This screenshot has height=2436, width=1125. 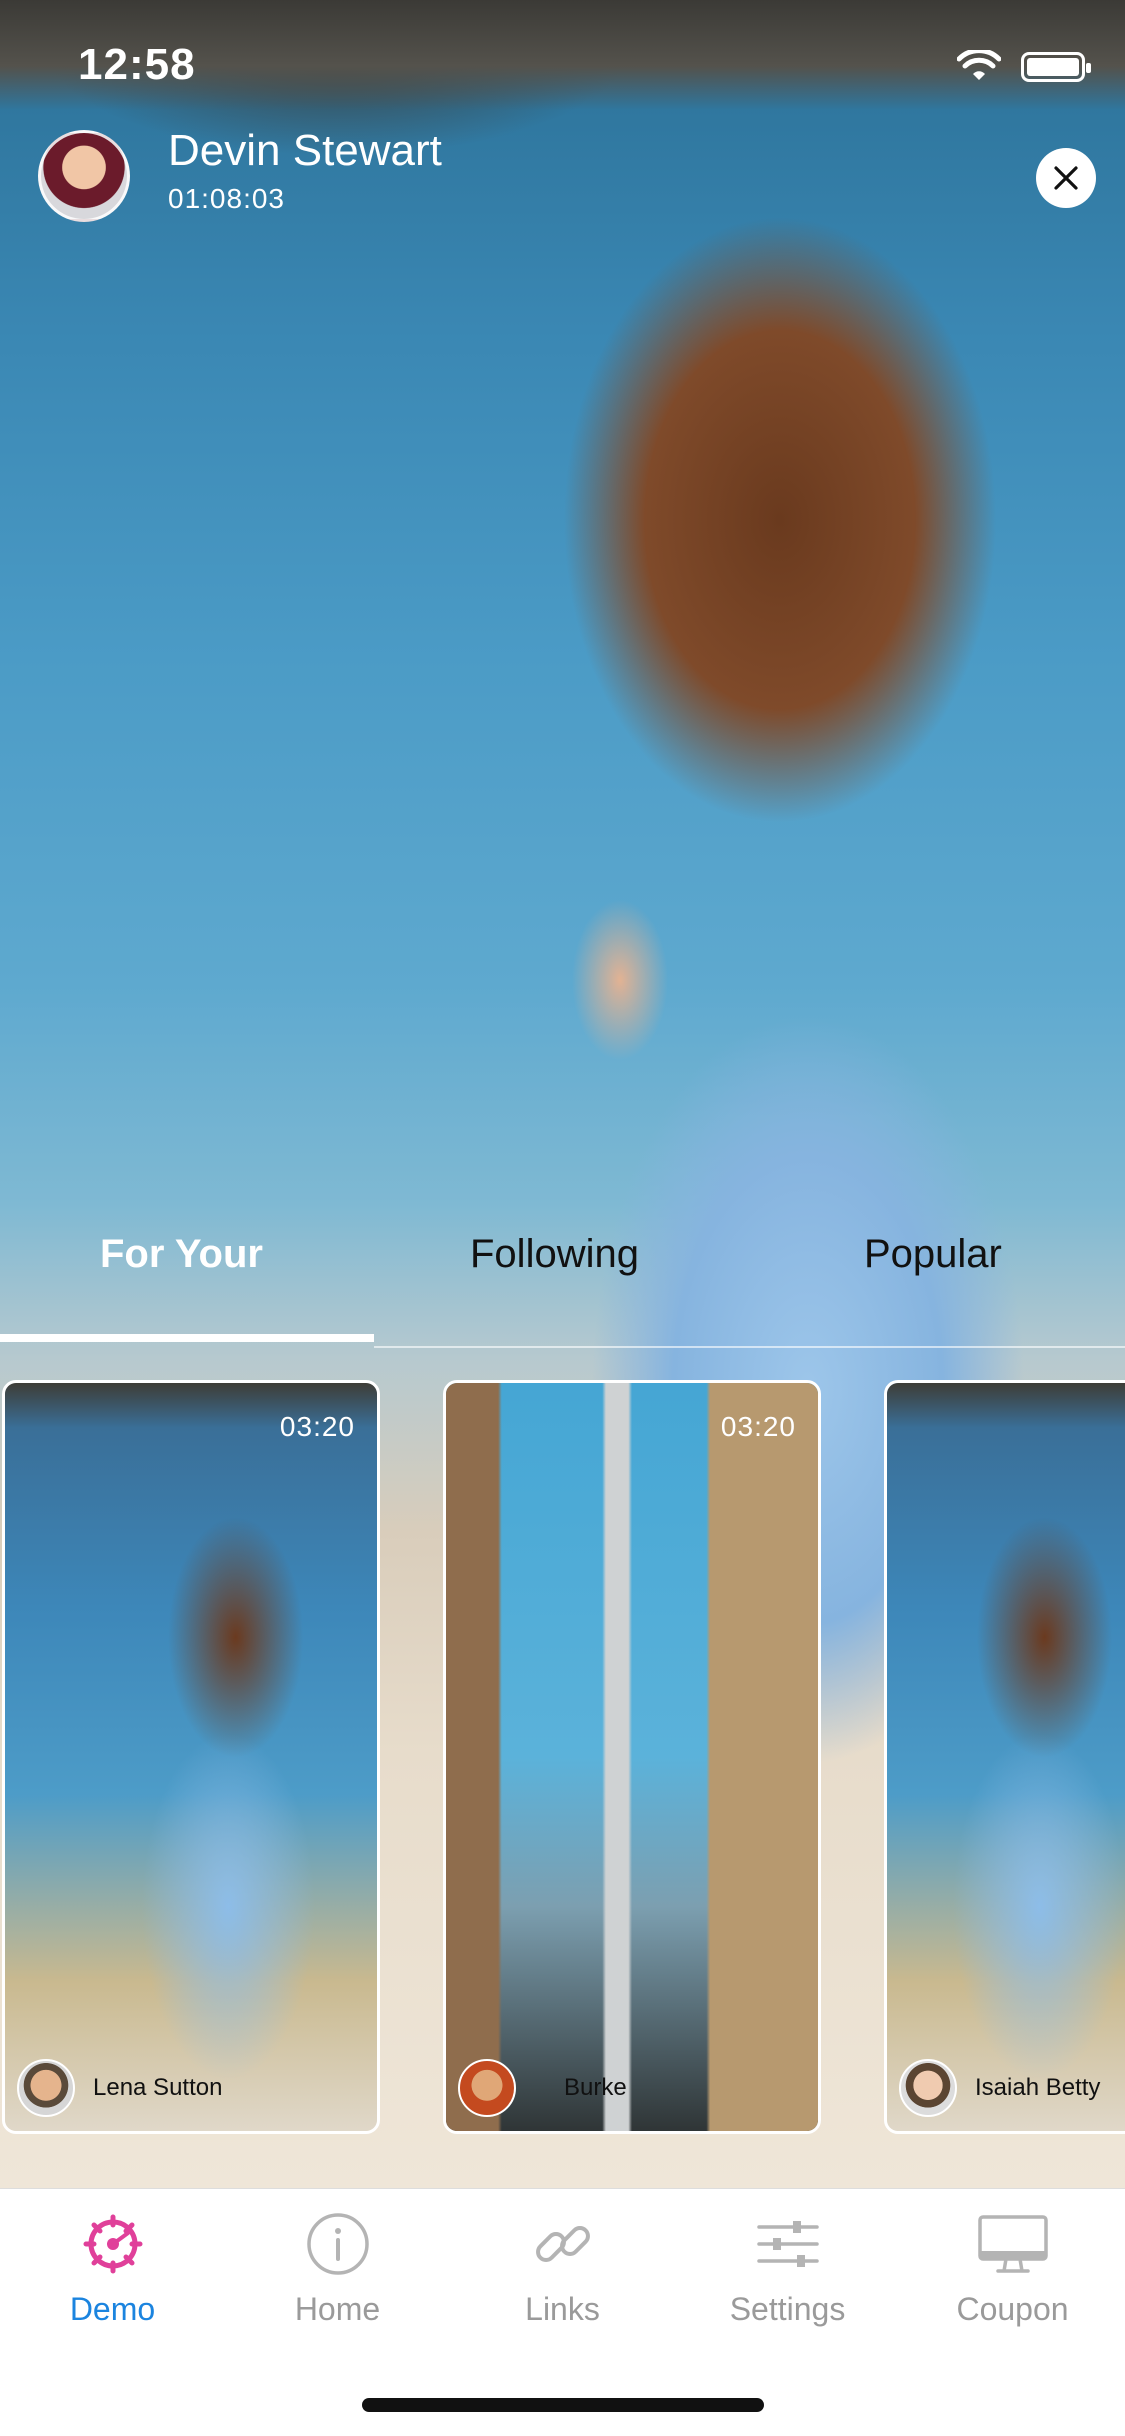 What do you see at coordinates (542, 2088) in the screenshot?
I see `card-author: Burke` at bounding box center [542, 2088].